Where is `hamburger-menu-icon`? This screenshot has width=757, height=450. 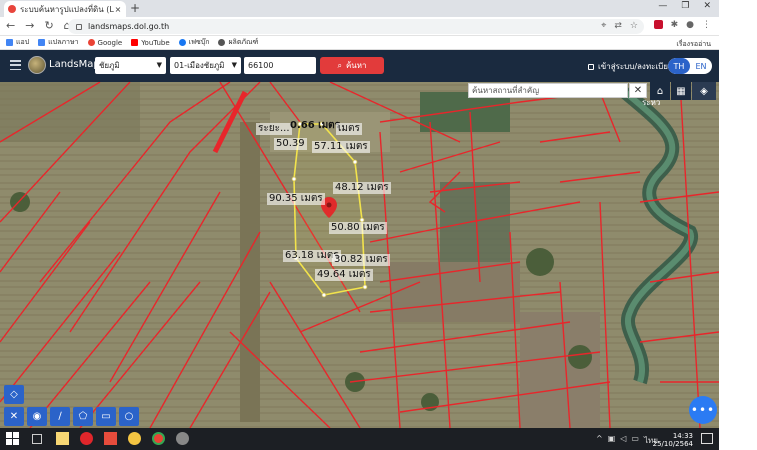
hamburger-menu-icon is located at coordinates (15, 65).